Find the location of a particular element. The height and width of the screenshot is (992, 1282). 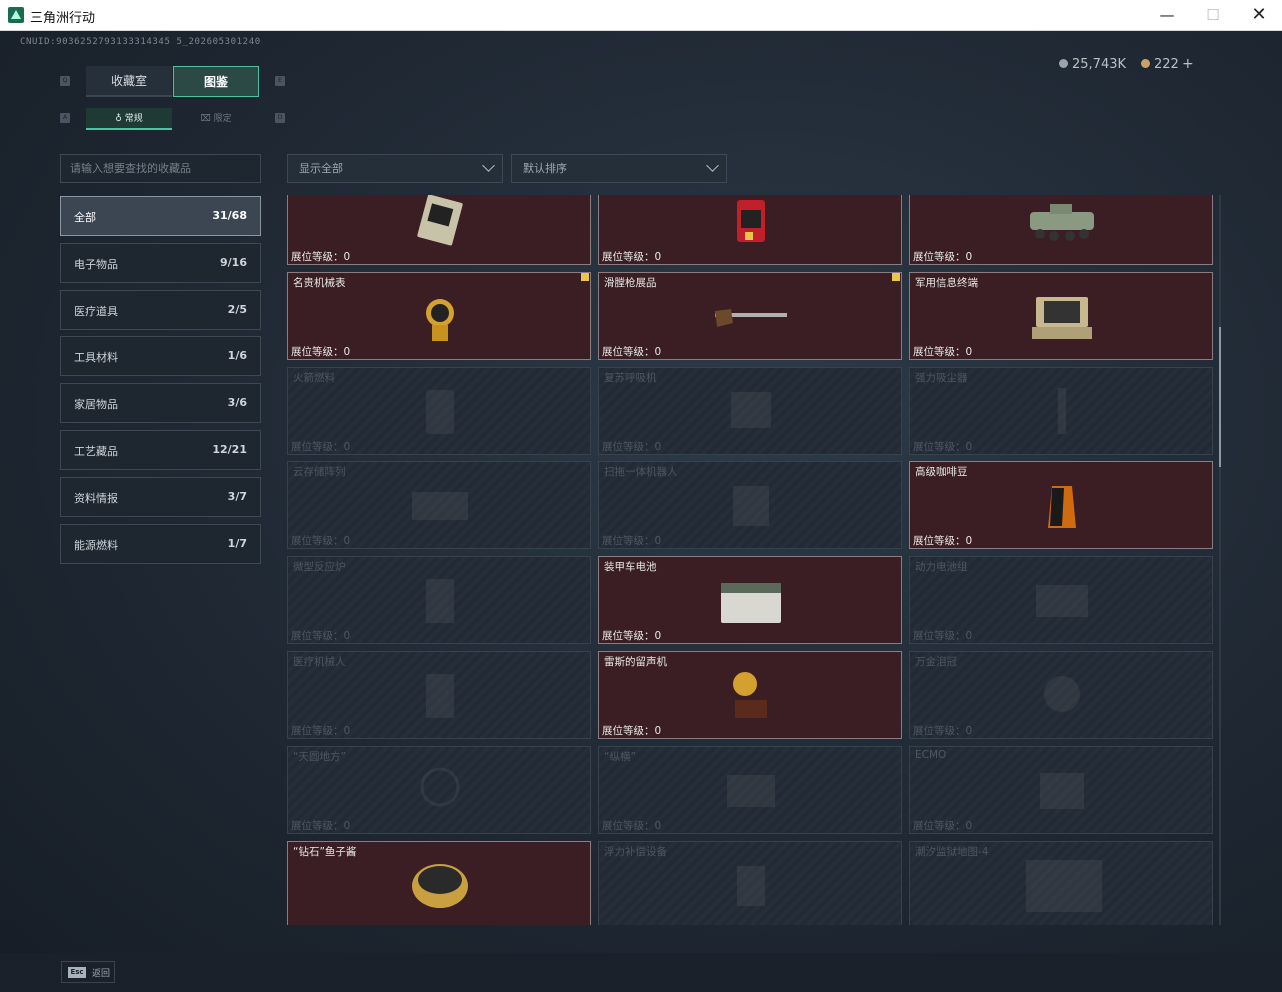

key-hint-a: A is located at coordinates (65, 118).